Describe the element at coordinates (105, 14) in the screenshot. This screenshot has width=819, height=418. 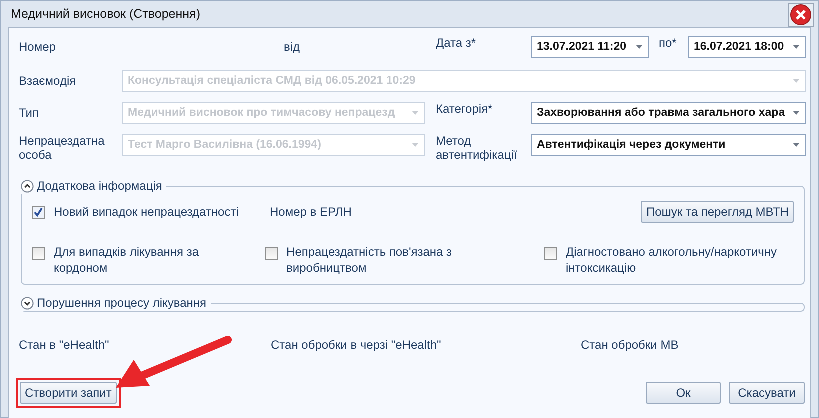
I see `window-title: Медичний висновок (Створення)` at that location.